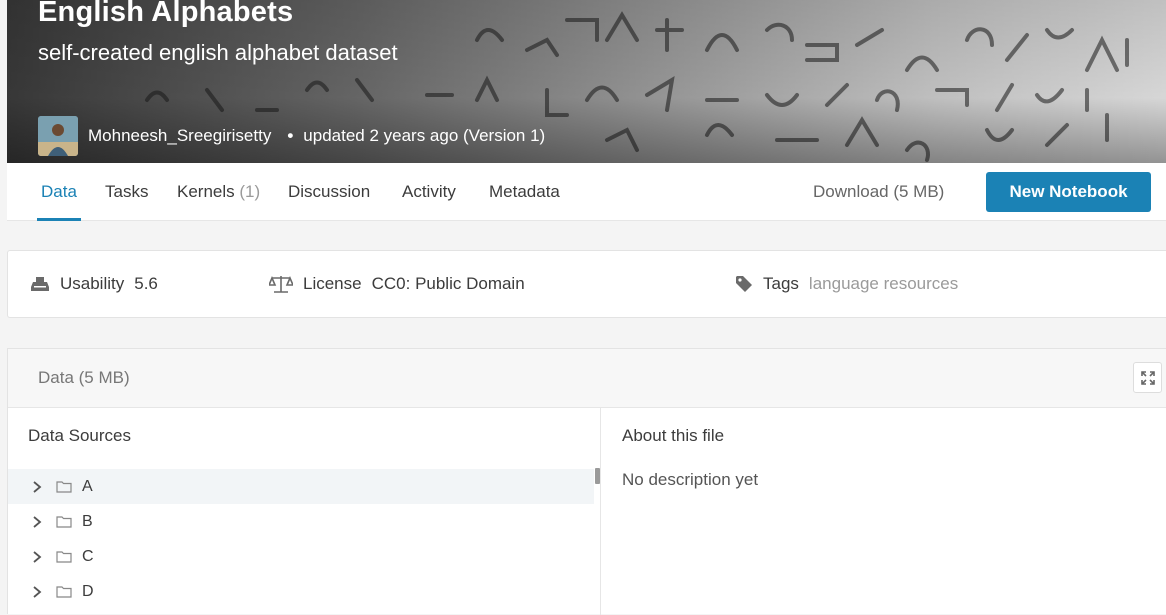 The height and width of the screenshot is (615, 1166). Describe the element at coordinates (429, 192) in the screenshot. I see `tab-activity: Activity` at that location.